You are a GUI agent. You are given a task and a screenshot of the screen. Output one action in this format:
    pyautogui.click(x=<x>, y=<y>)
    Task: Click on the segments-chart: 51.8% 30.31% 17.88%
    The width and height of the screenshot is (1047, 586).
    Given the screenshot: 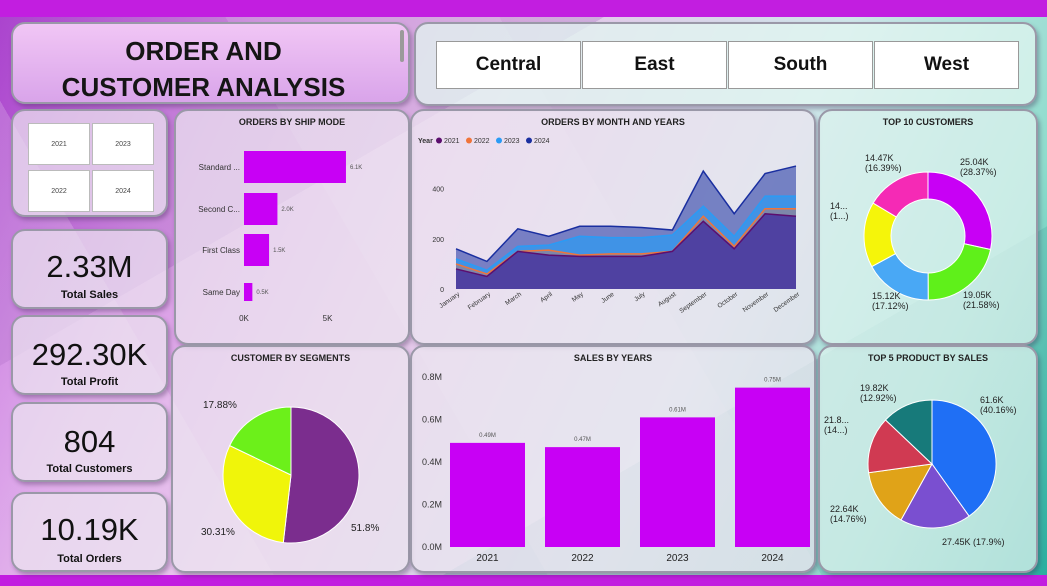 What is the action you would take?
    pyautogui.click(x=290, y=472)
    